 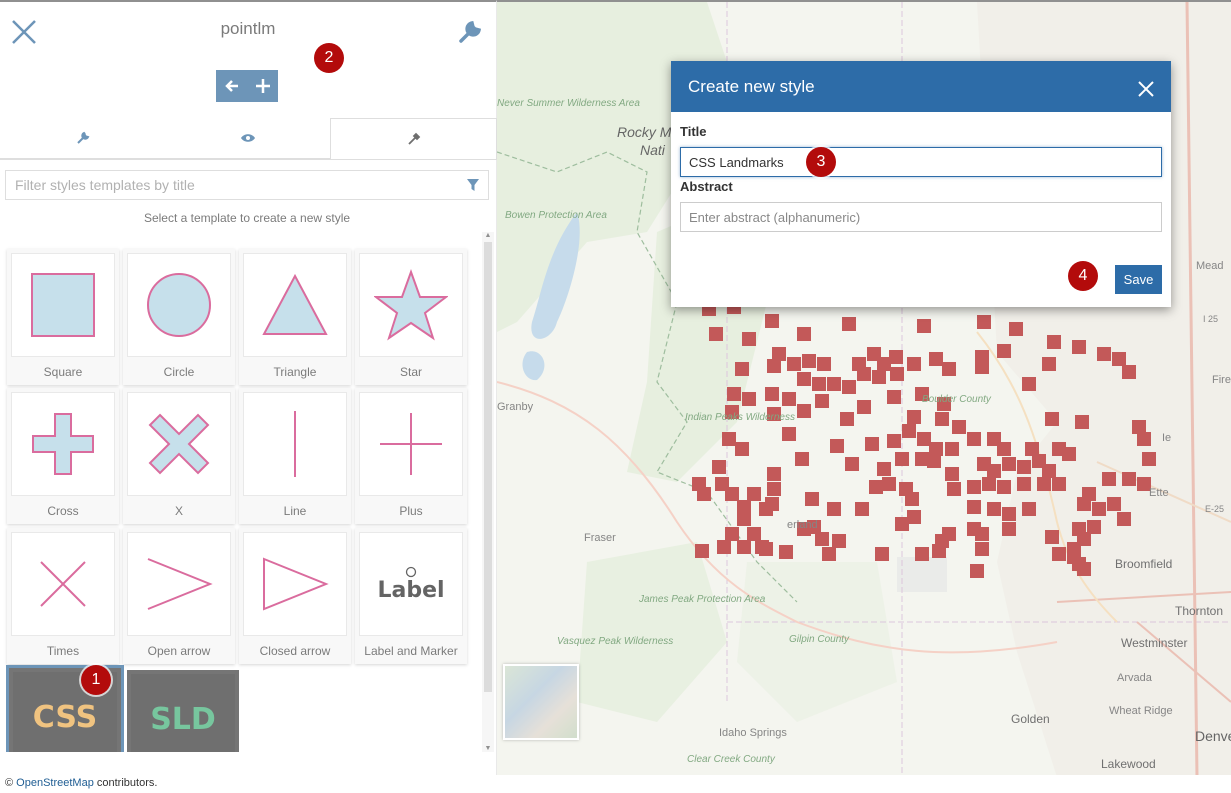 I want to click on step-badge: 1, so click(x=96, y=680).